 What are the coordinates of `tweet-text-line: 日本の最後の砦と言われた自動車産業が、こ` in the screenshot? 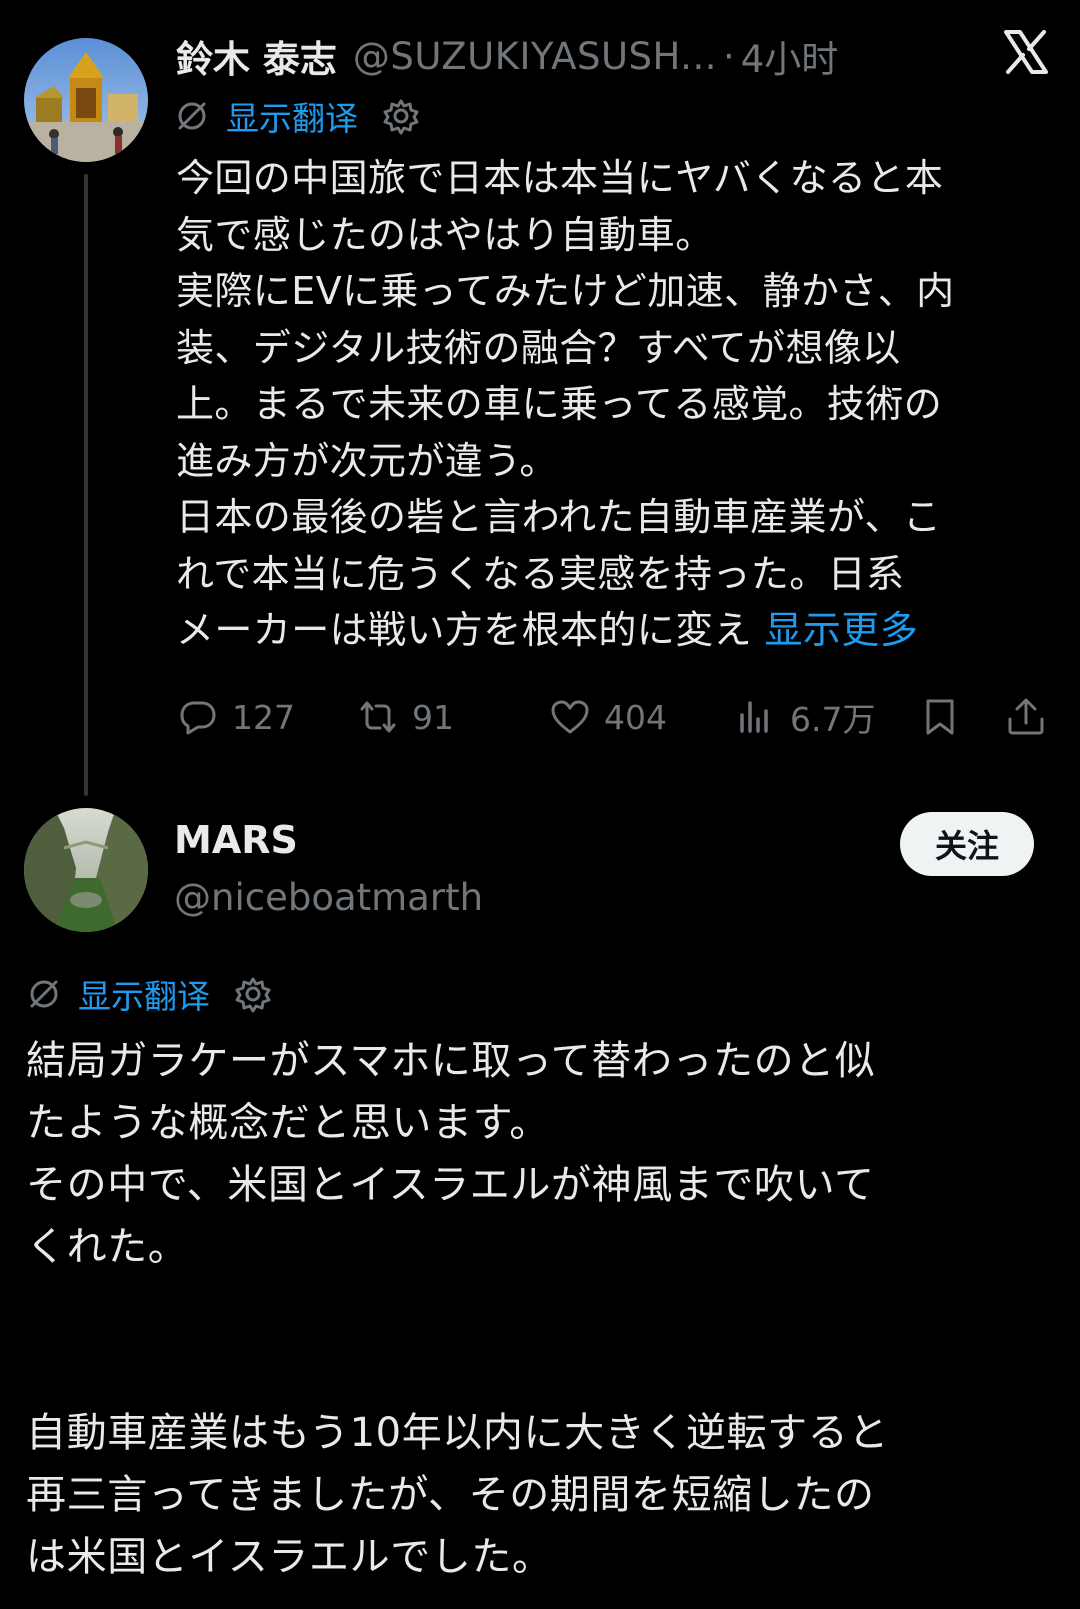 It's located at (559, 517).